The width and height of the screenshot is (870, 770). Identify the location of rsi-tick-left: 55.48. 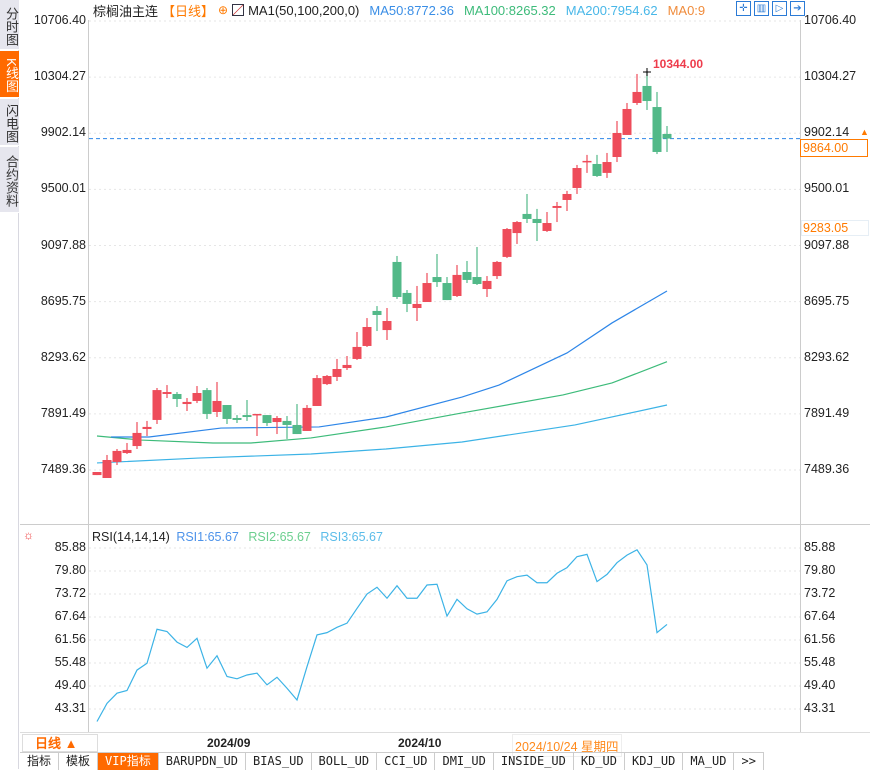
(70, 661).